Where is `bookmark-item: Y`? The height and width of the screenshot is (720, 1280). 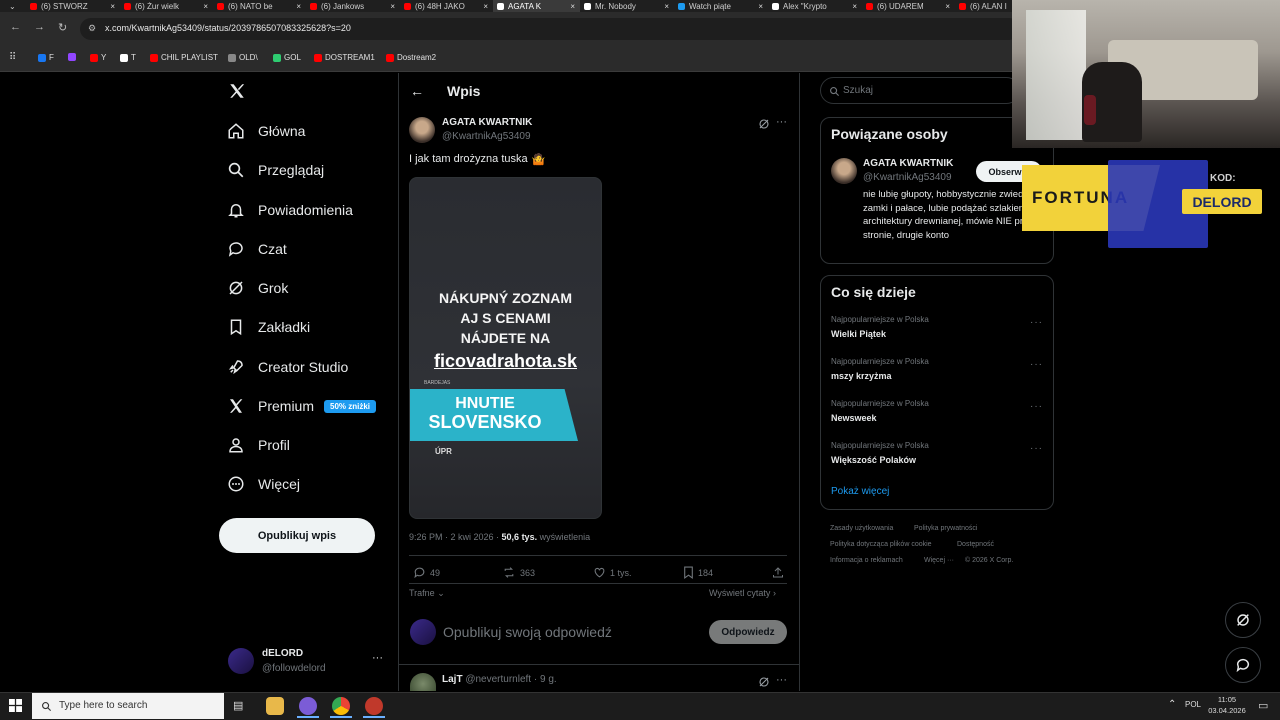 bookmark-item: Y is located at coordinates (98, 57).